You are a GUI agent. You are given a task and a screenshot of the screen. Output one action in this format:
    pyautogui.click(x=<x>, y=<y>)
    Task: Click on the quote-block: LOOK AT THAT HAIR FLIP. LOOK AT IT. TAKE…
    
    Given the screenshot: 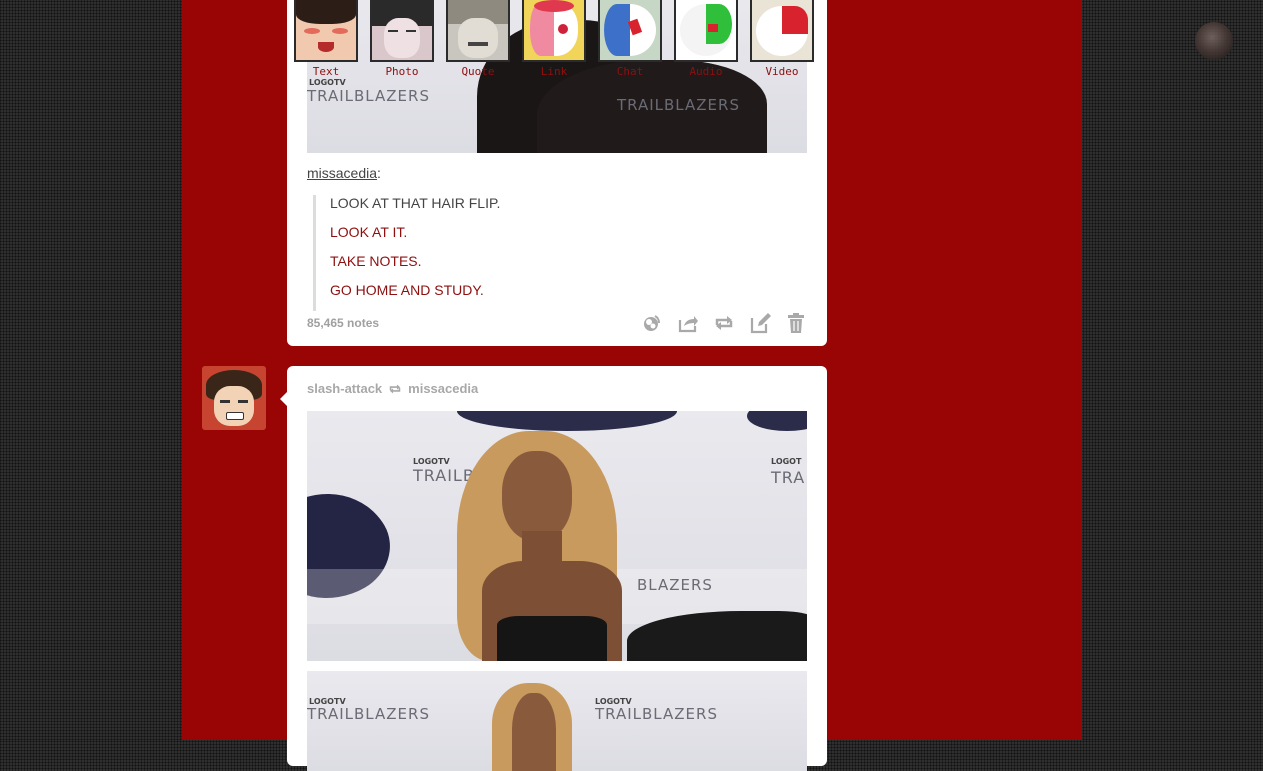 What is the action you would take?
    pyautogui.click(x=551, y=253)
    